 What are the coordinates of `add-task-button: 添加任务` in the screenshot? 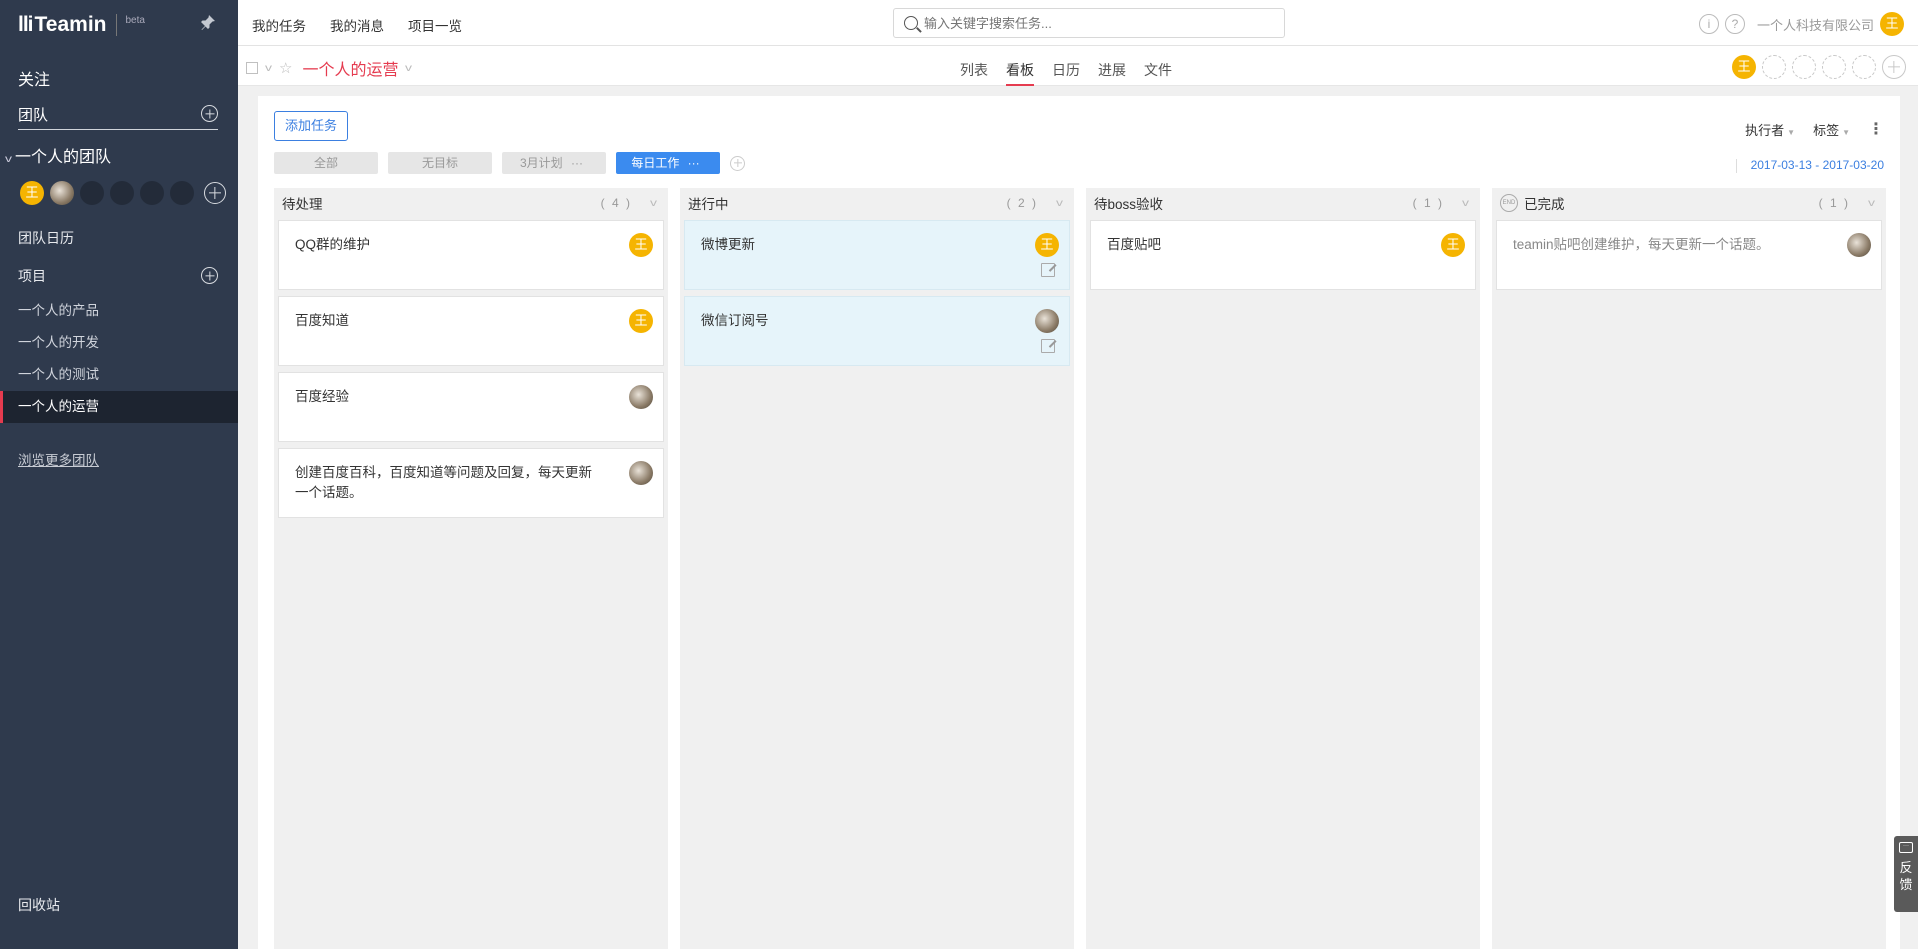 It's located at (311, 126).